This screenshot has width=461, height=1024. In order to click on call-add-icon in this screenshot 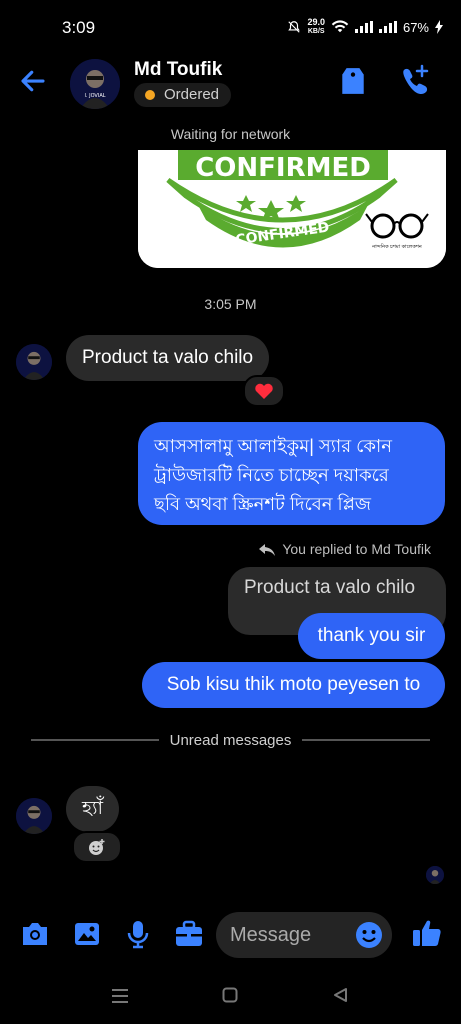, I will do `click(416, 79)`.